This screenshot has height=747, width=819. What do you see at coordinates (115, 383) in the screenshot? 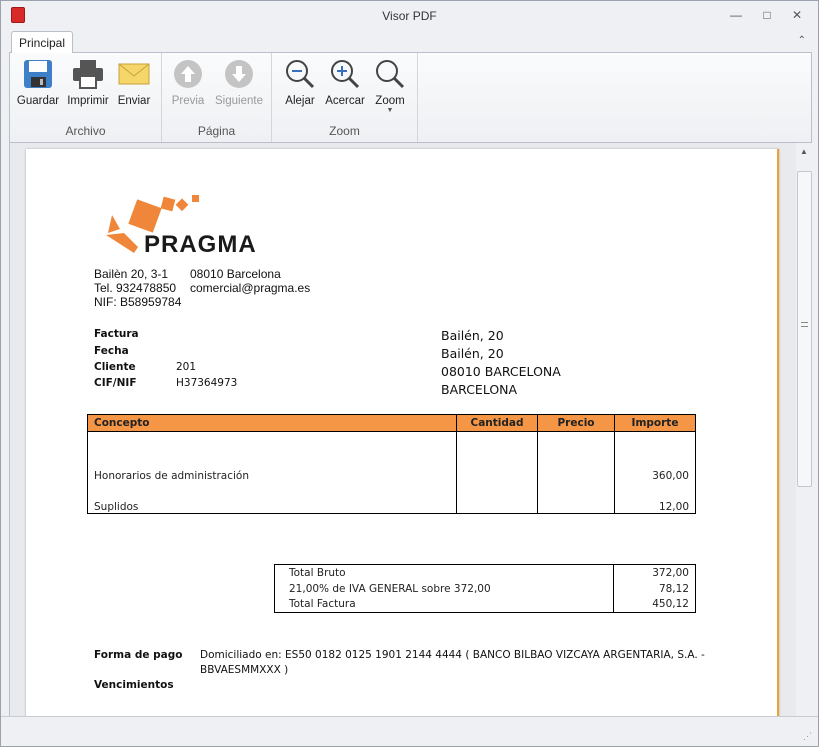
I see `cif-label: CIF/NIF` at bounding box center [115, 383].